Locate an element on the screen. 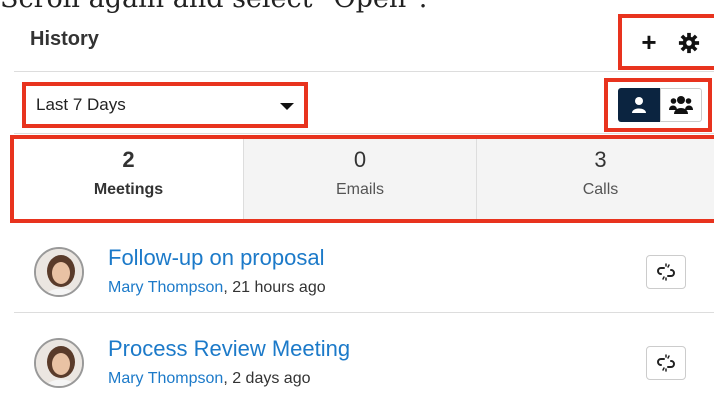 This screenshot has height=410, width=714. item-meta: Mary Thompson, 21 hours ago is located at coordinates (217, 288).